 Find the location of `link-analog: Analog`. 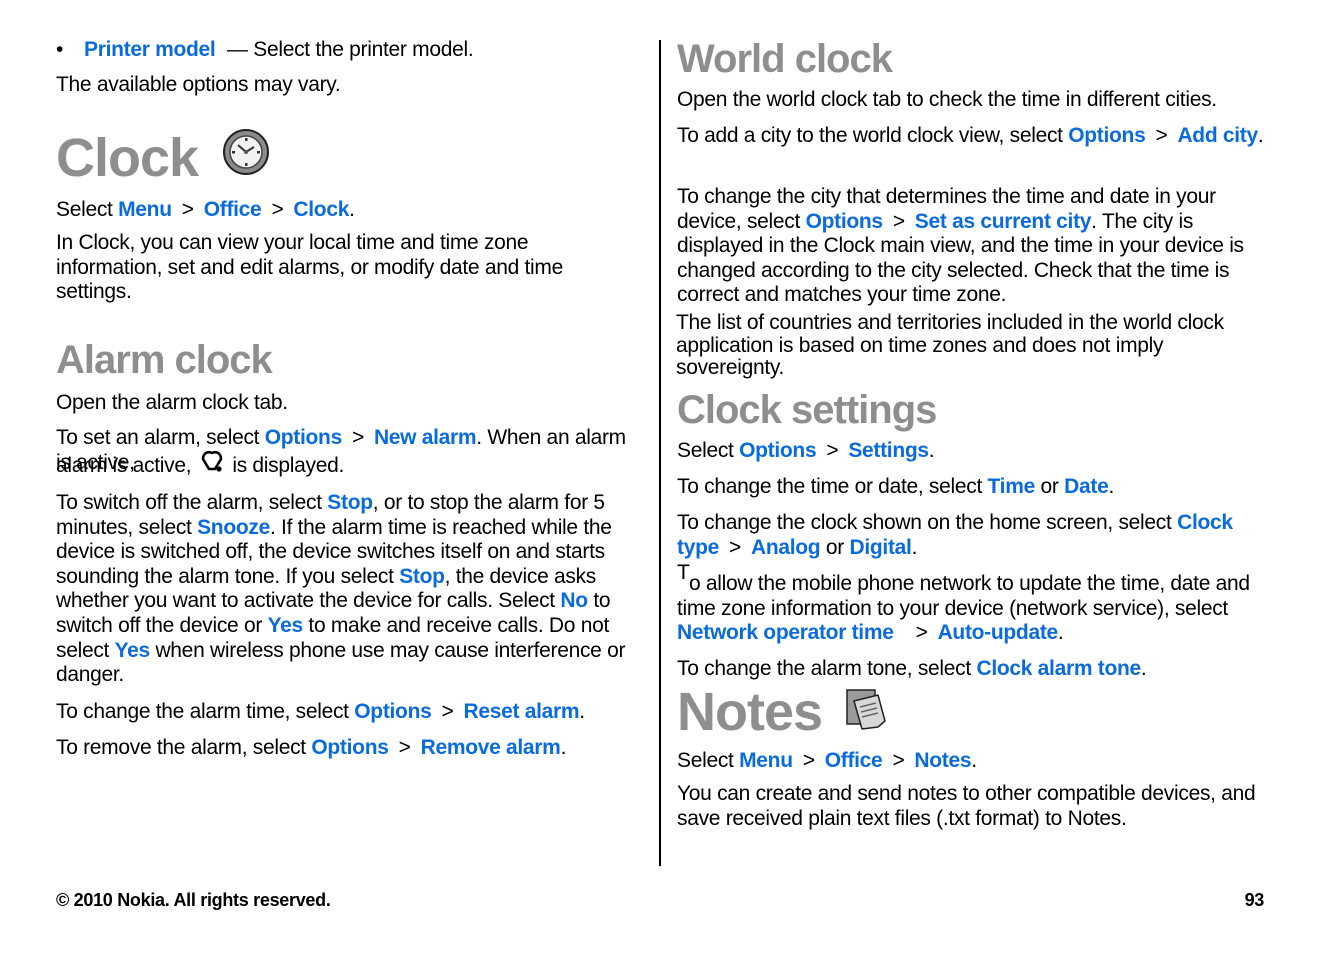

link-analog: Analog is located at coordinates (786, 547).